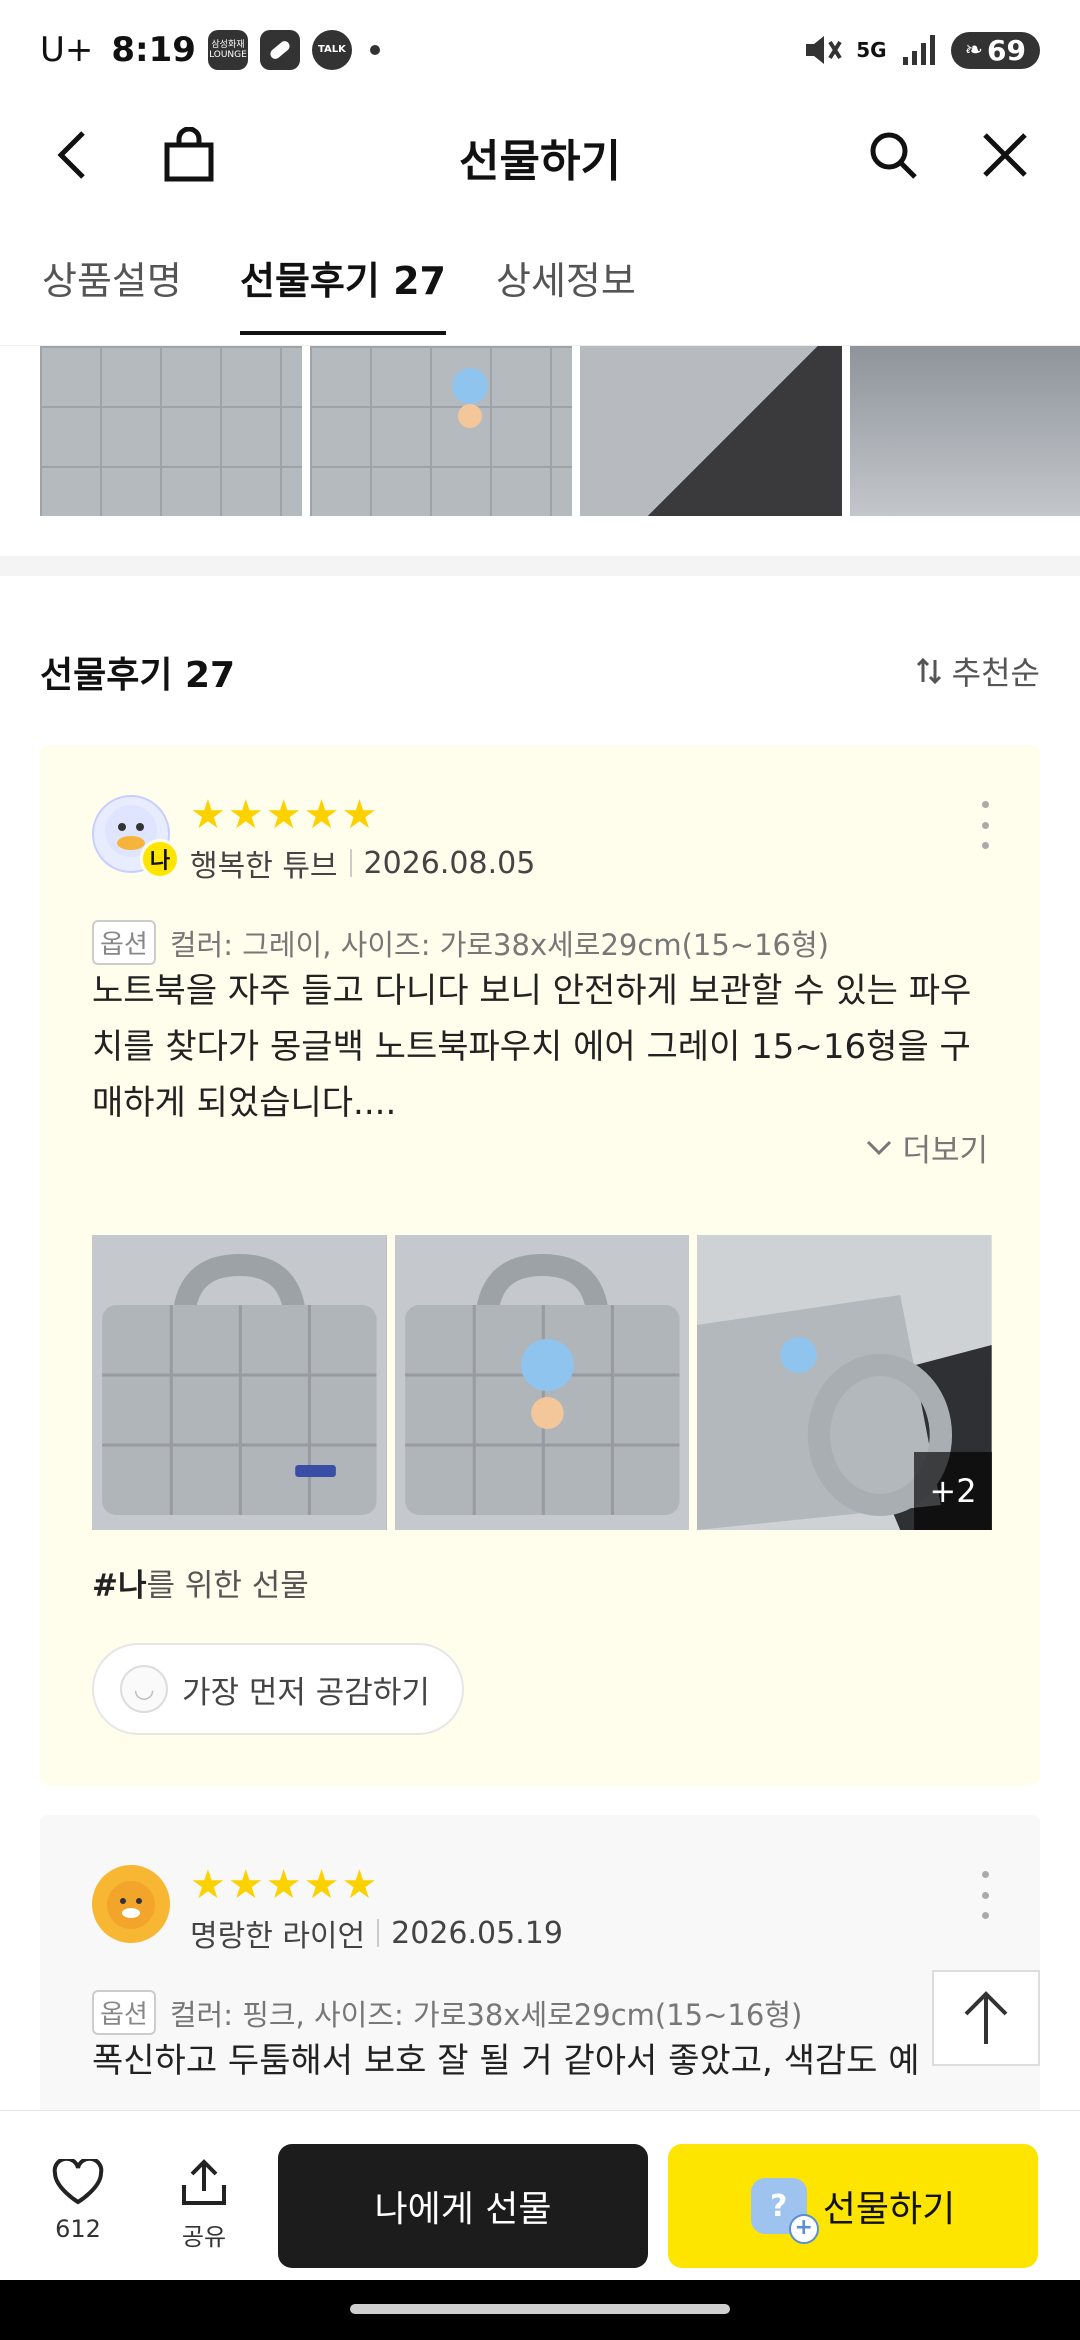 The width and height of the screenshot is (1080, 2340). What do you see at coordinates (67, 50) in the screenshot?
I see `carrier-label: U+` at bounding box center [67, 50].